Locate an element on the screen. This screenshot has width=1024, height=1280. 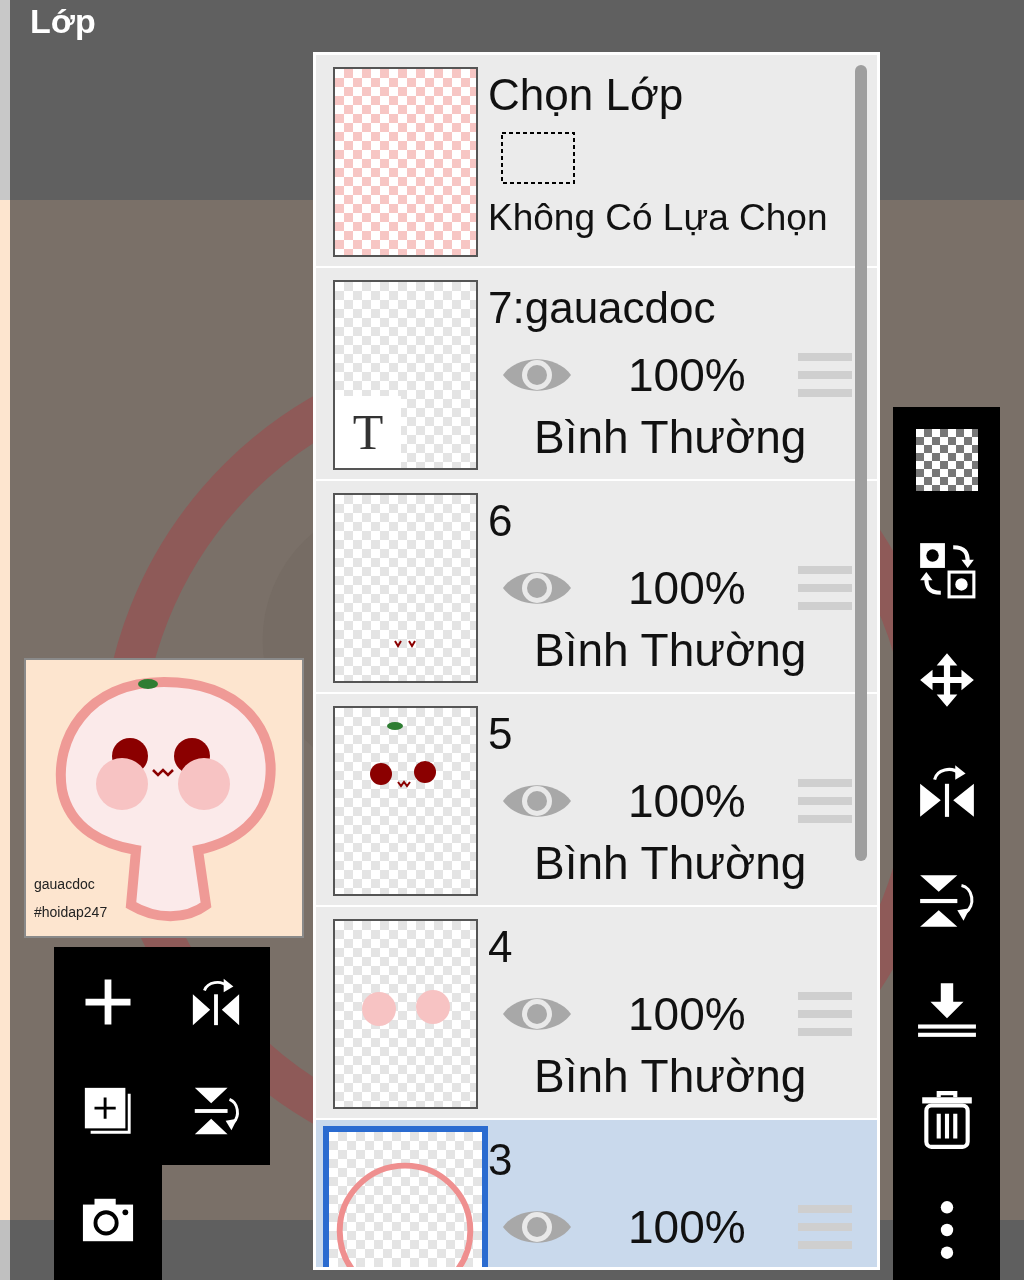
panel-title: Lớp is located at coordinates (63, 21).